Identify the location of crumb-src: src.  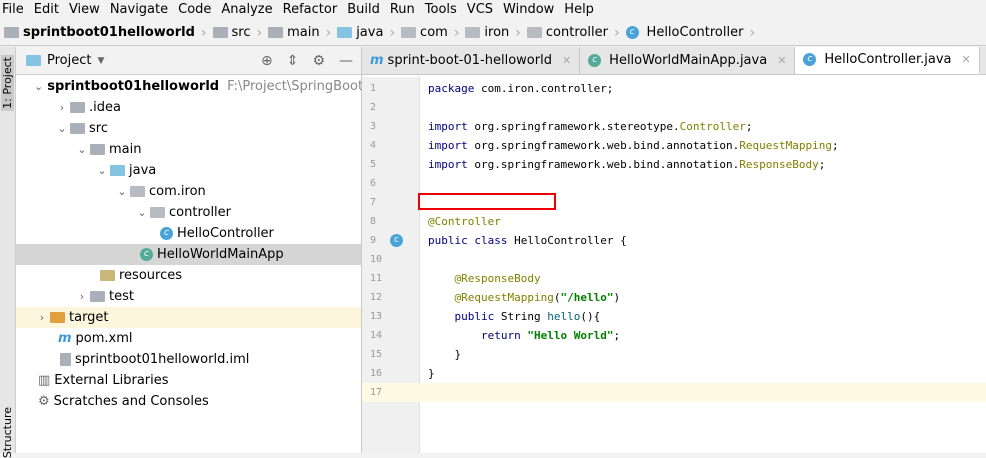
(231, 32).